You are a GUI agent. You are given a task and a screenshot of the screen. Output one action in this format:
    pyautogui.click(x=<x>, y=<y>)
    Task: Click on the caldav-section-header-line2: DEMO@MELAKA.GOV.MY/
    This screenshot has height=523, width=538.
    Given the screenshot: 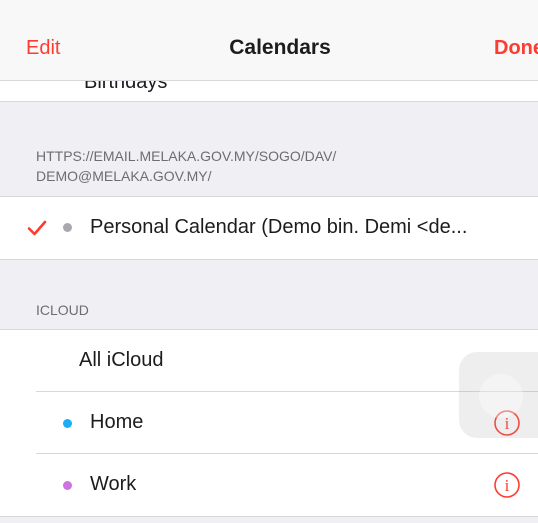 What is the action you would take?
    pyautogui.click(x=124, y=176)
    